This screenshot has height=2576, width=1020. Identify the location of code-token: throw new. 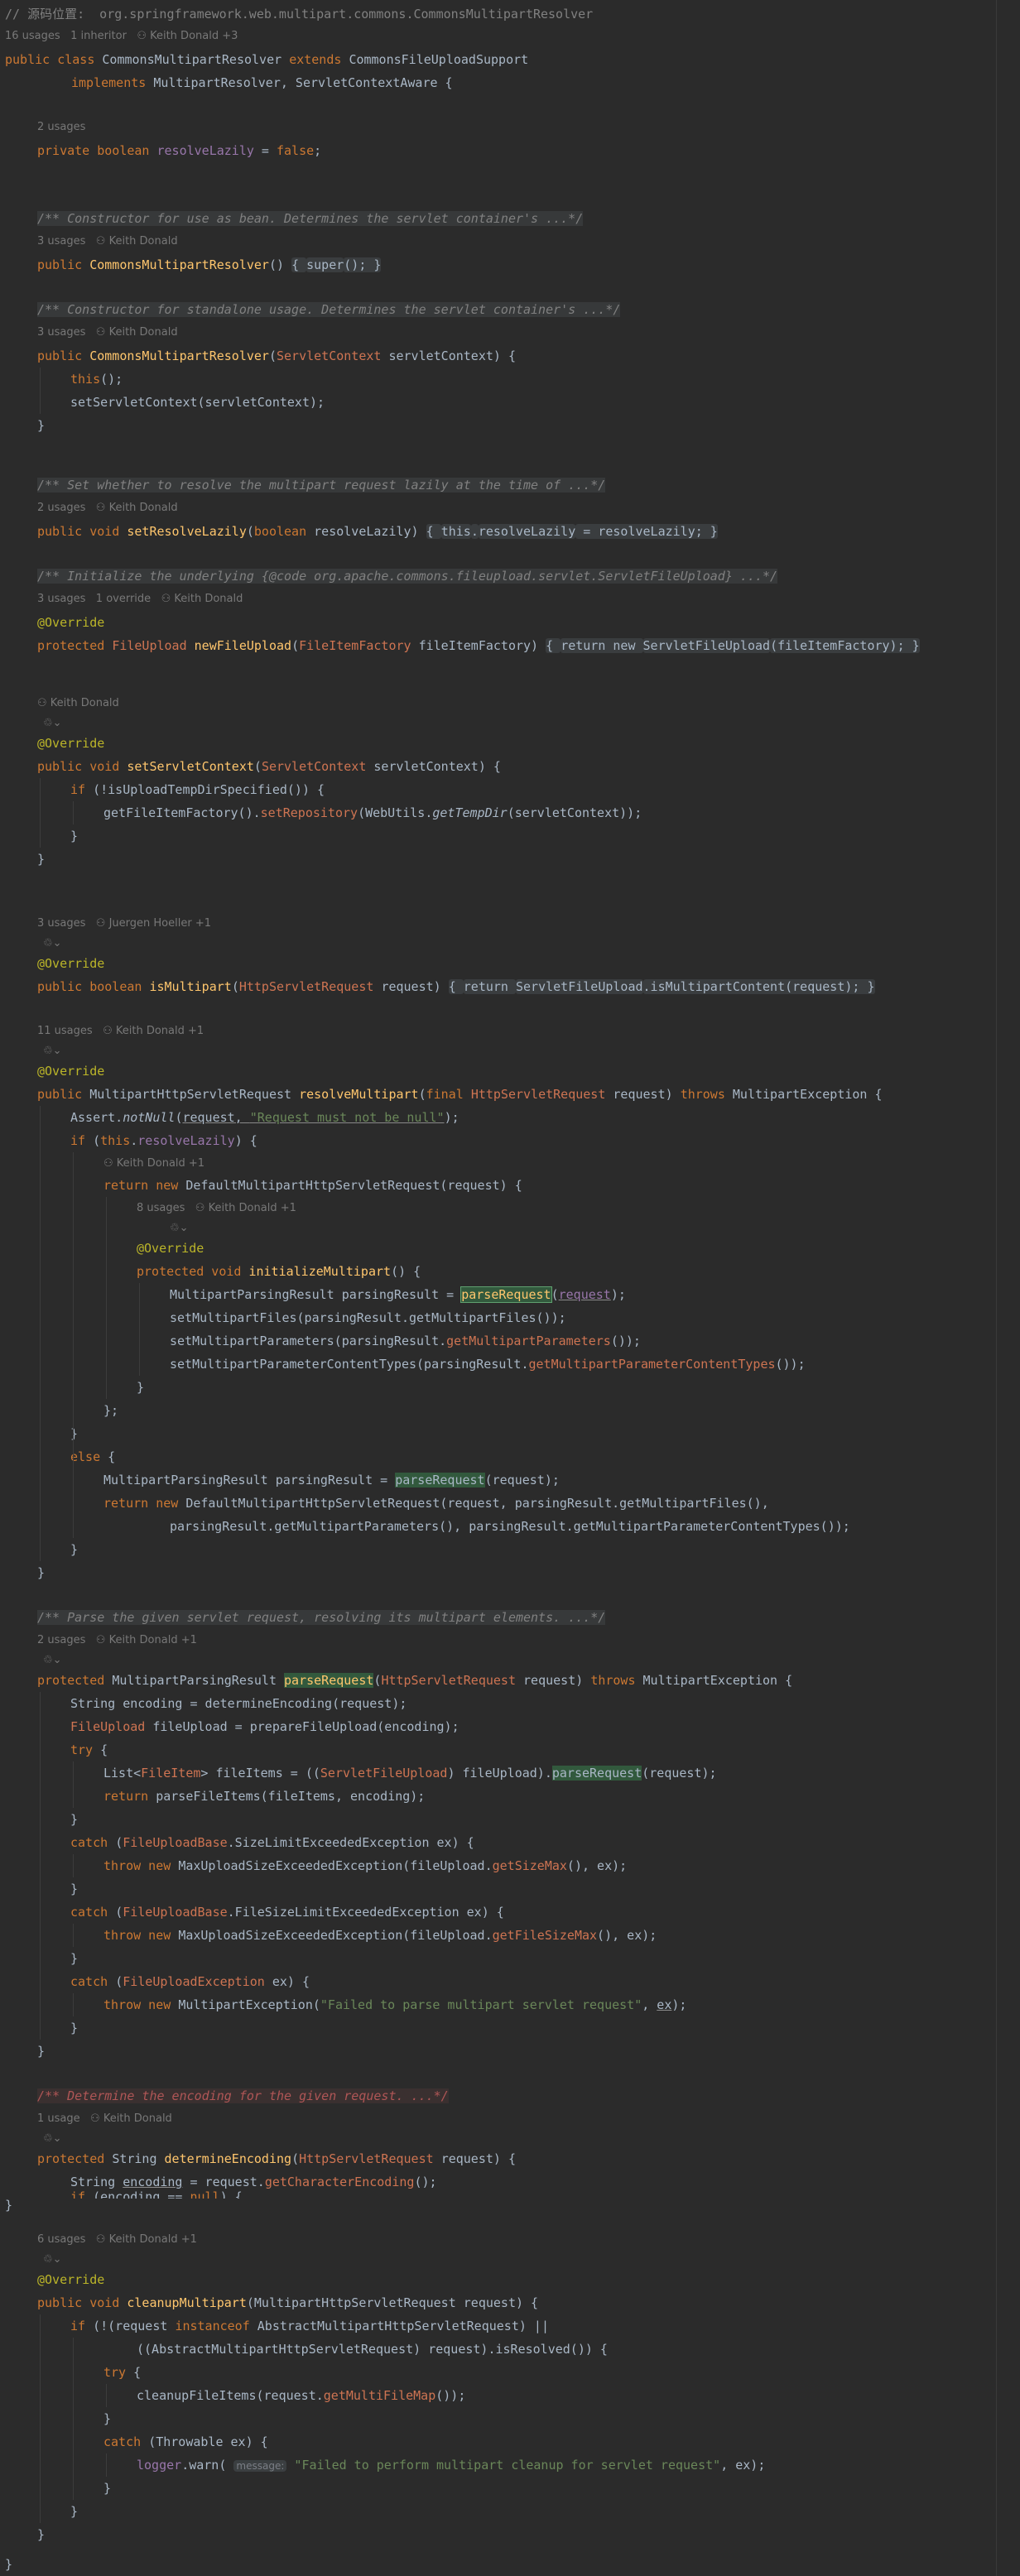
(141, 1935).